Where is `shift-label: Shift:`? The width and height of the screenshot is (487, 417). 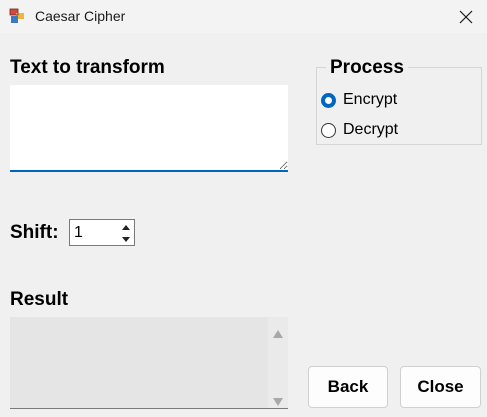 shift-label: Shift: is located at coordinates (34, 232).